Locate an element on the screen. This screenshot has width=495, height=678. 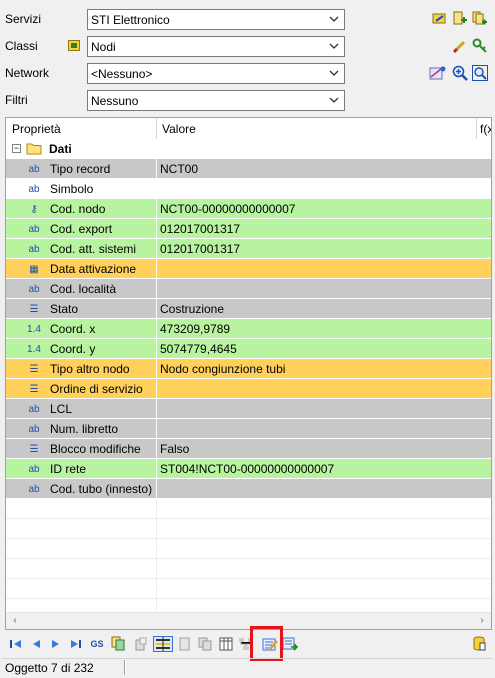
property-value: 5074779,4645 is located at coordinates (198, 349).